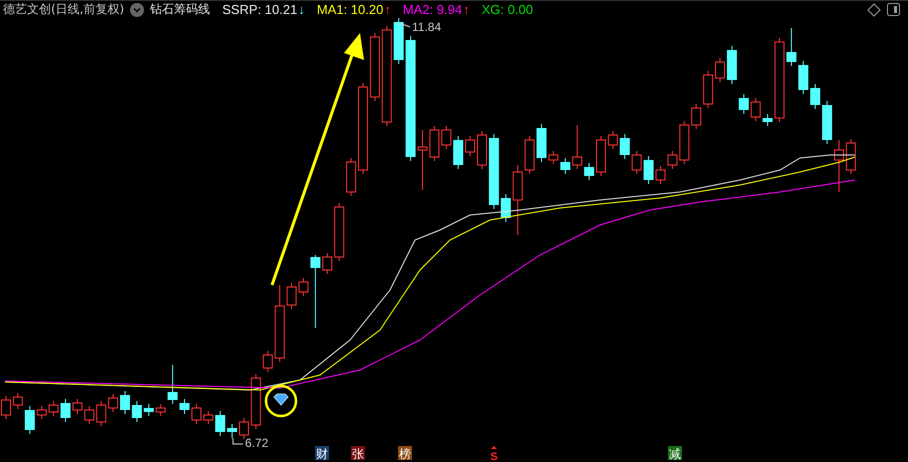 The image size is (908, 462). What do you see at coordinates (494, 456) in the screenshot?
I see `signal-marker: S` at bounding box center [494, 456].